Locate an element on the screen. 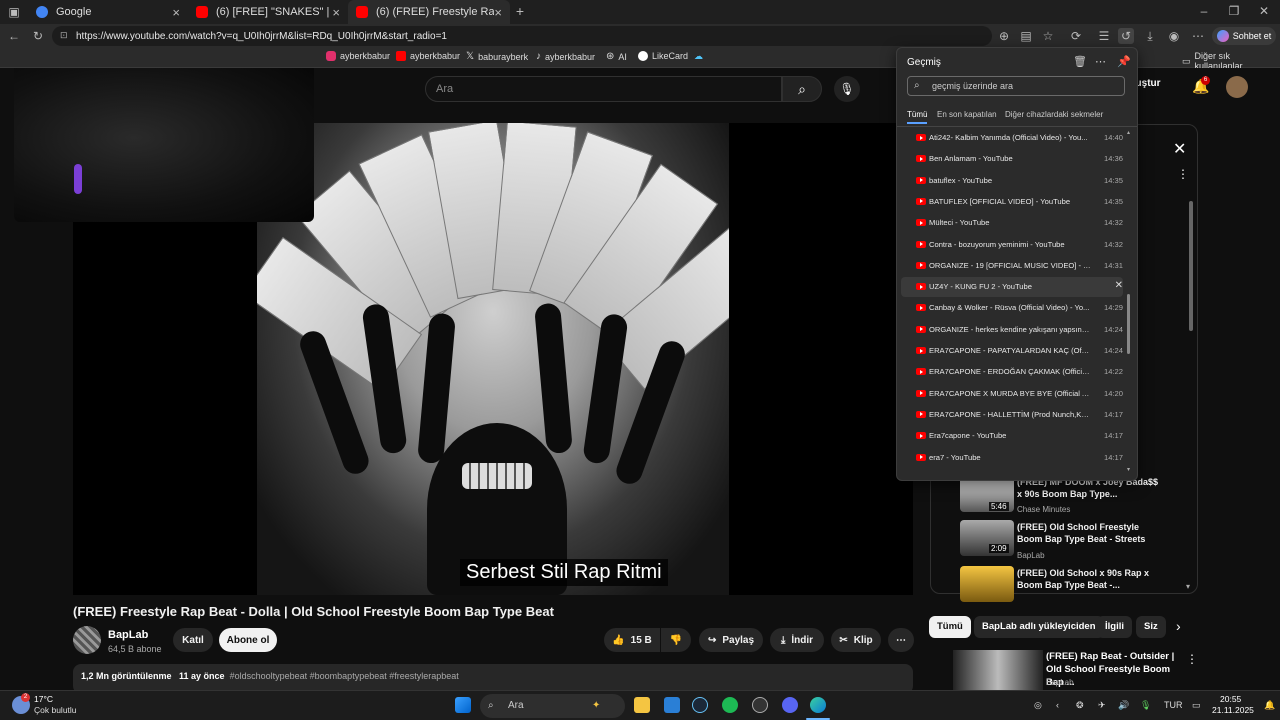 The image size is (1280, 720). clock-date: 21.11.2025 is located at coordinates (1233, 710).